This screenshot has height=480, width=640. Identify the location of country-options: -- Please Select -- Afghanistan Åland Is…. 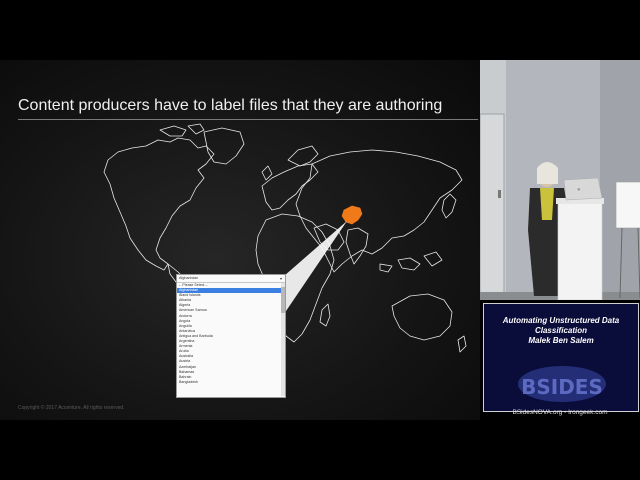
(229, 334).